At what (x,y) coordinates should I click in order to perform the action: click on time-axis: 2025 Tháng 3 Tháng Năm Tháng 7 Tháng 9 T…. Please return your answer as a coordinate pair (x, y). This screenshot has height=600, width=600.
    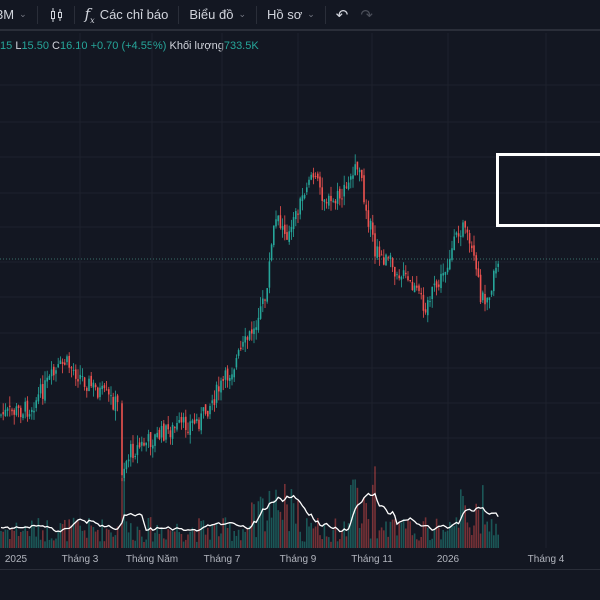
    Looking at the image, I should click on (300, 559).